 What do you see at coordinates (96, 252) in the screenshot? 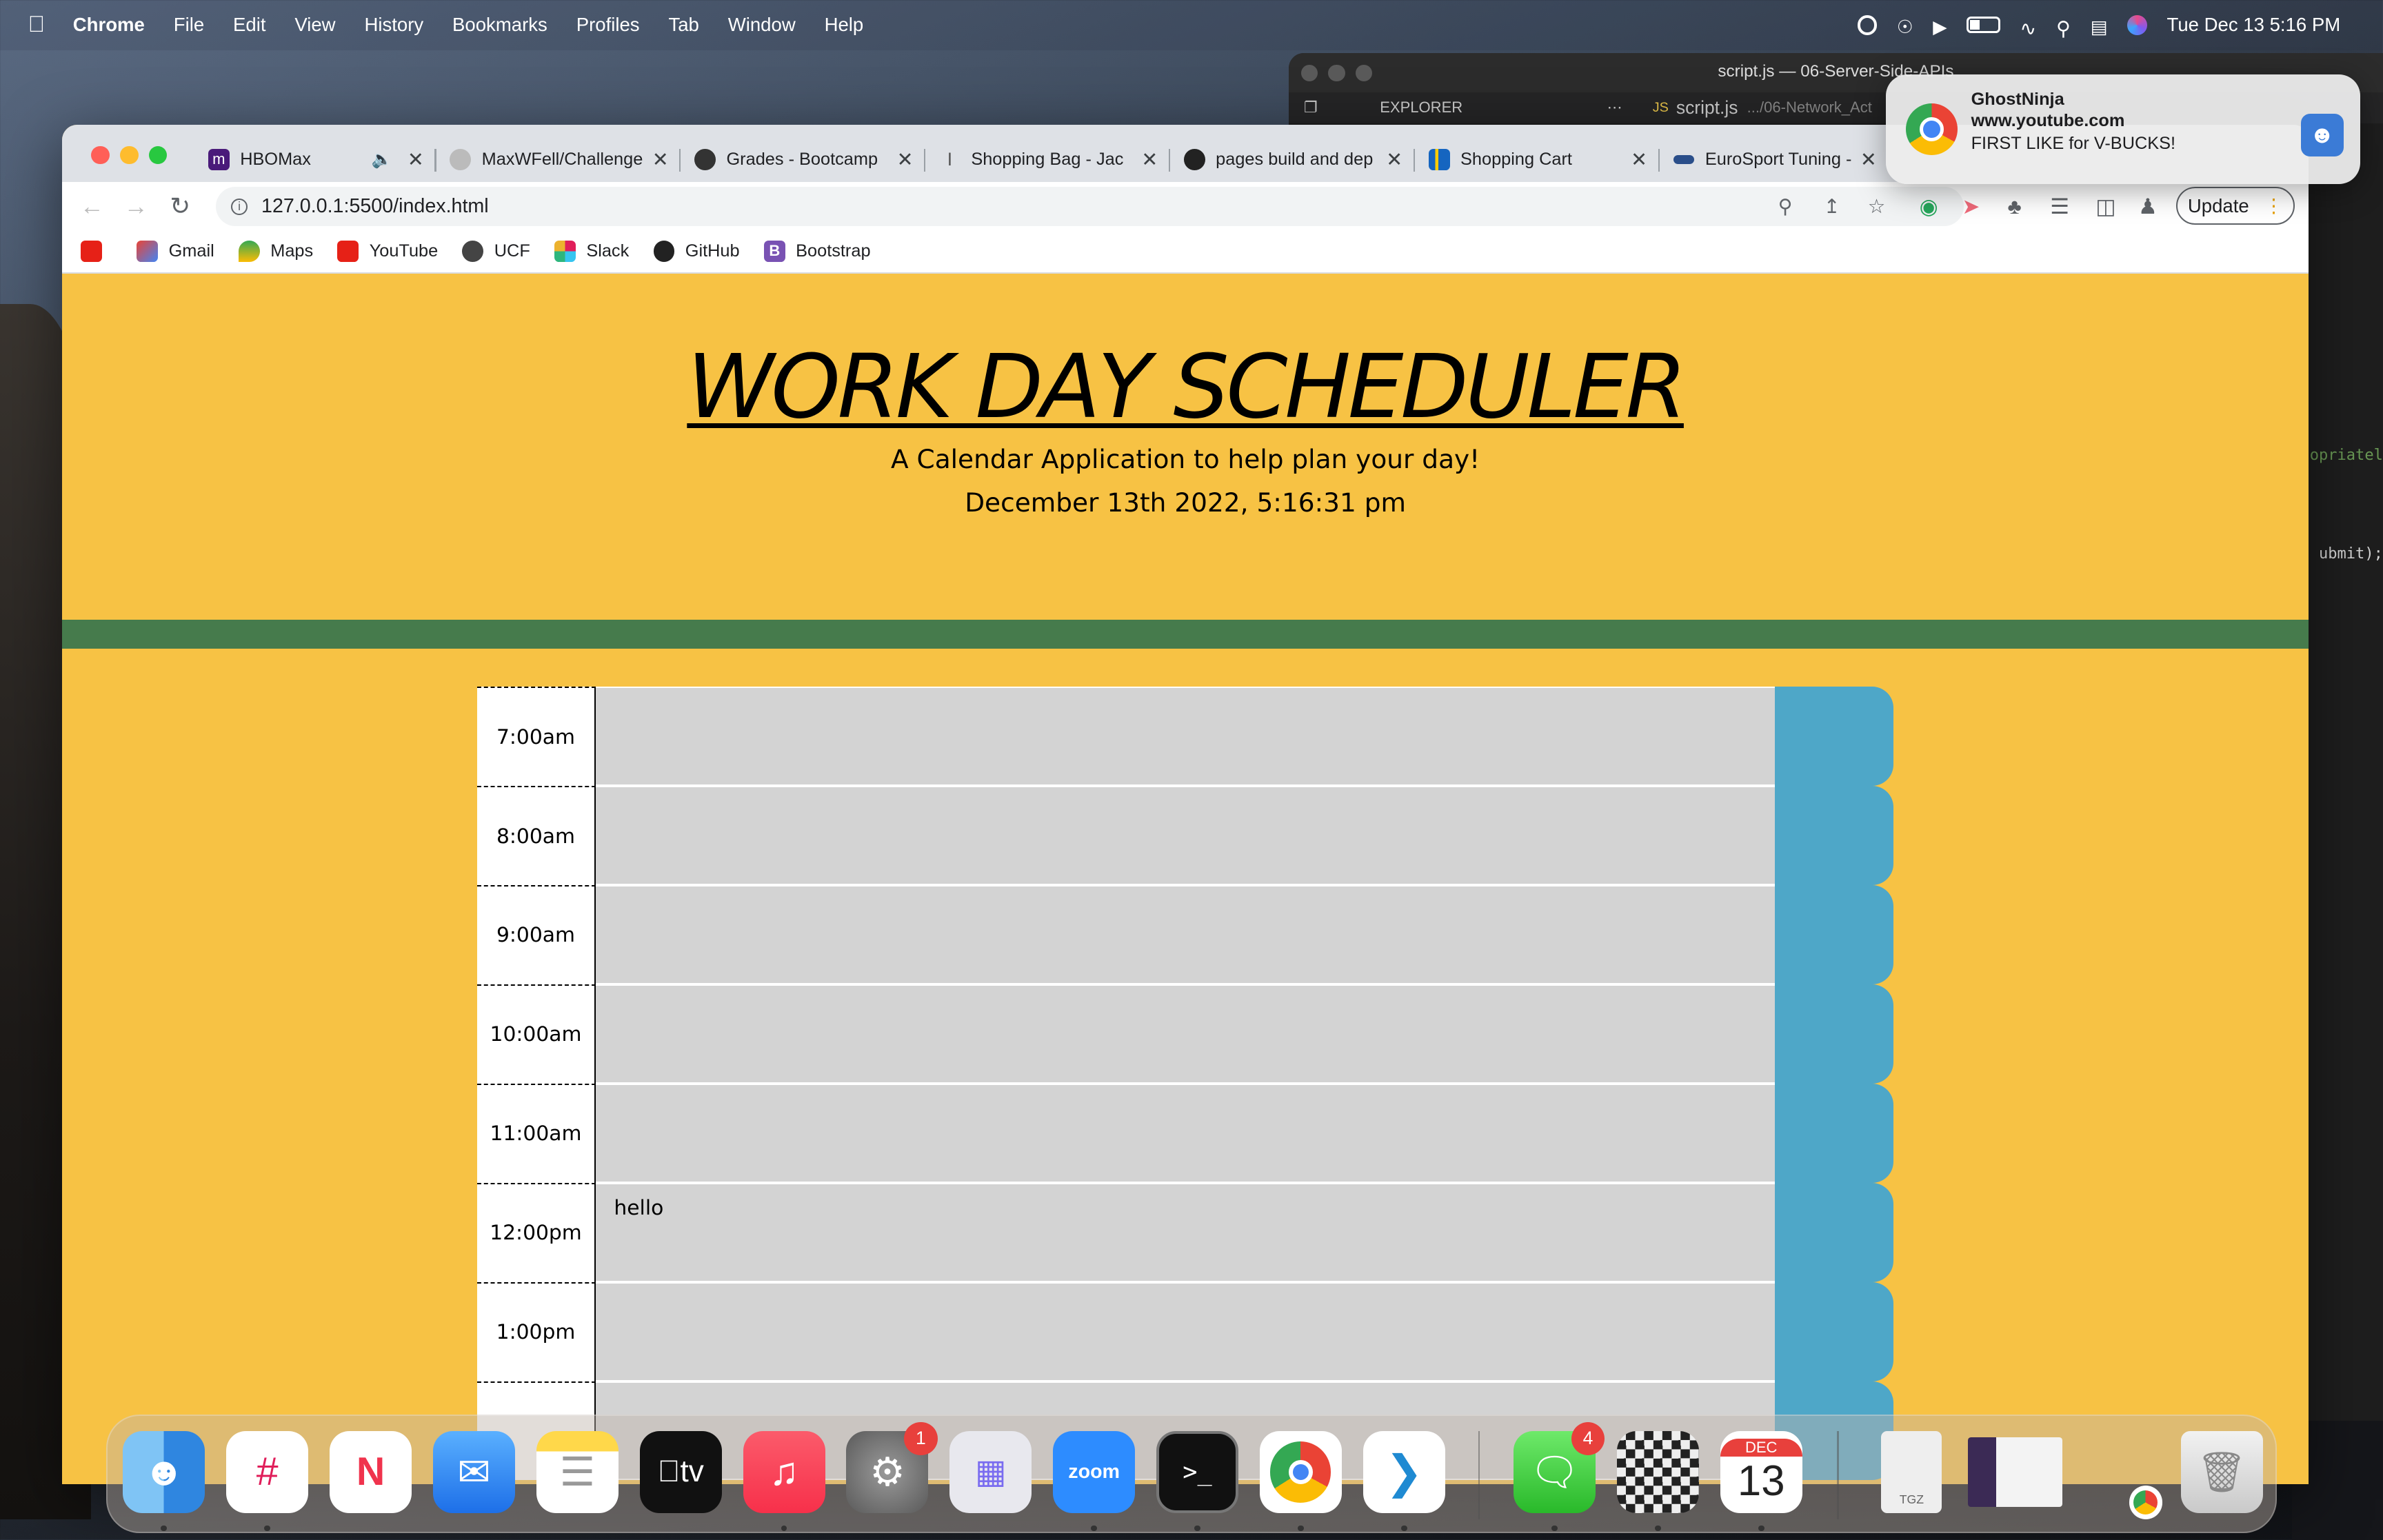
I see `bookmark-youtube-short` at bounding box center [96, 252].